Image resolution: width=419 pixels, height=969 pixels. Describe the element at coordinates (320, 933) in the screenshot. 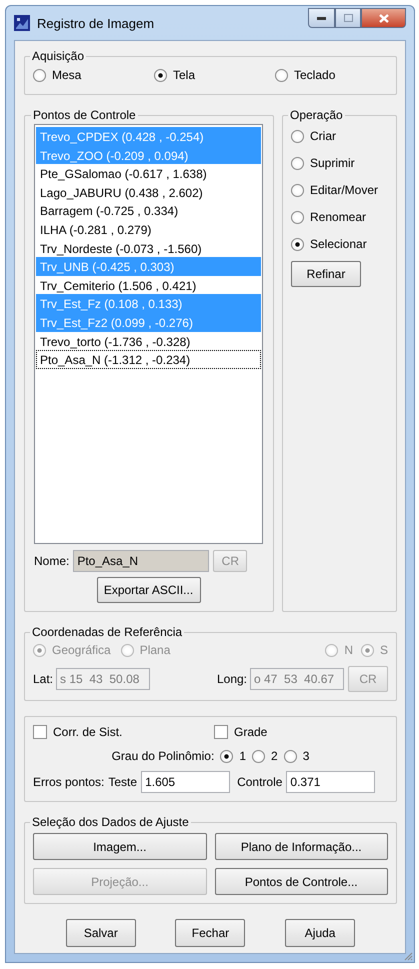

I see `dialog-button: Ajuda` at that location.